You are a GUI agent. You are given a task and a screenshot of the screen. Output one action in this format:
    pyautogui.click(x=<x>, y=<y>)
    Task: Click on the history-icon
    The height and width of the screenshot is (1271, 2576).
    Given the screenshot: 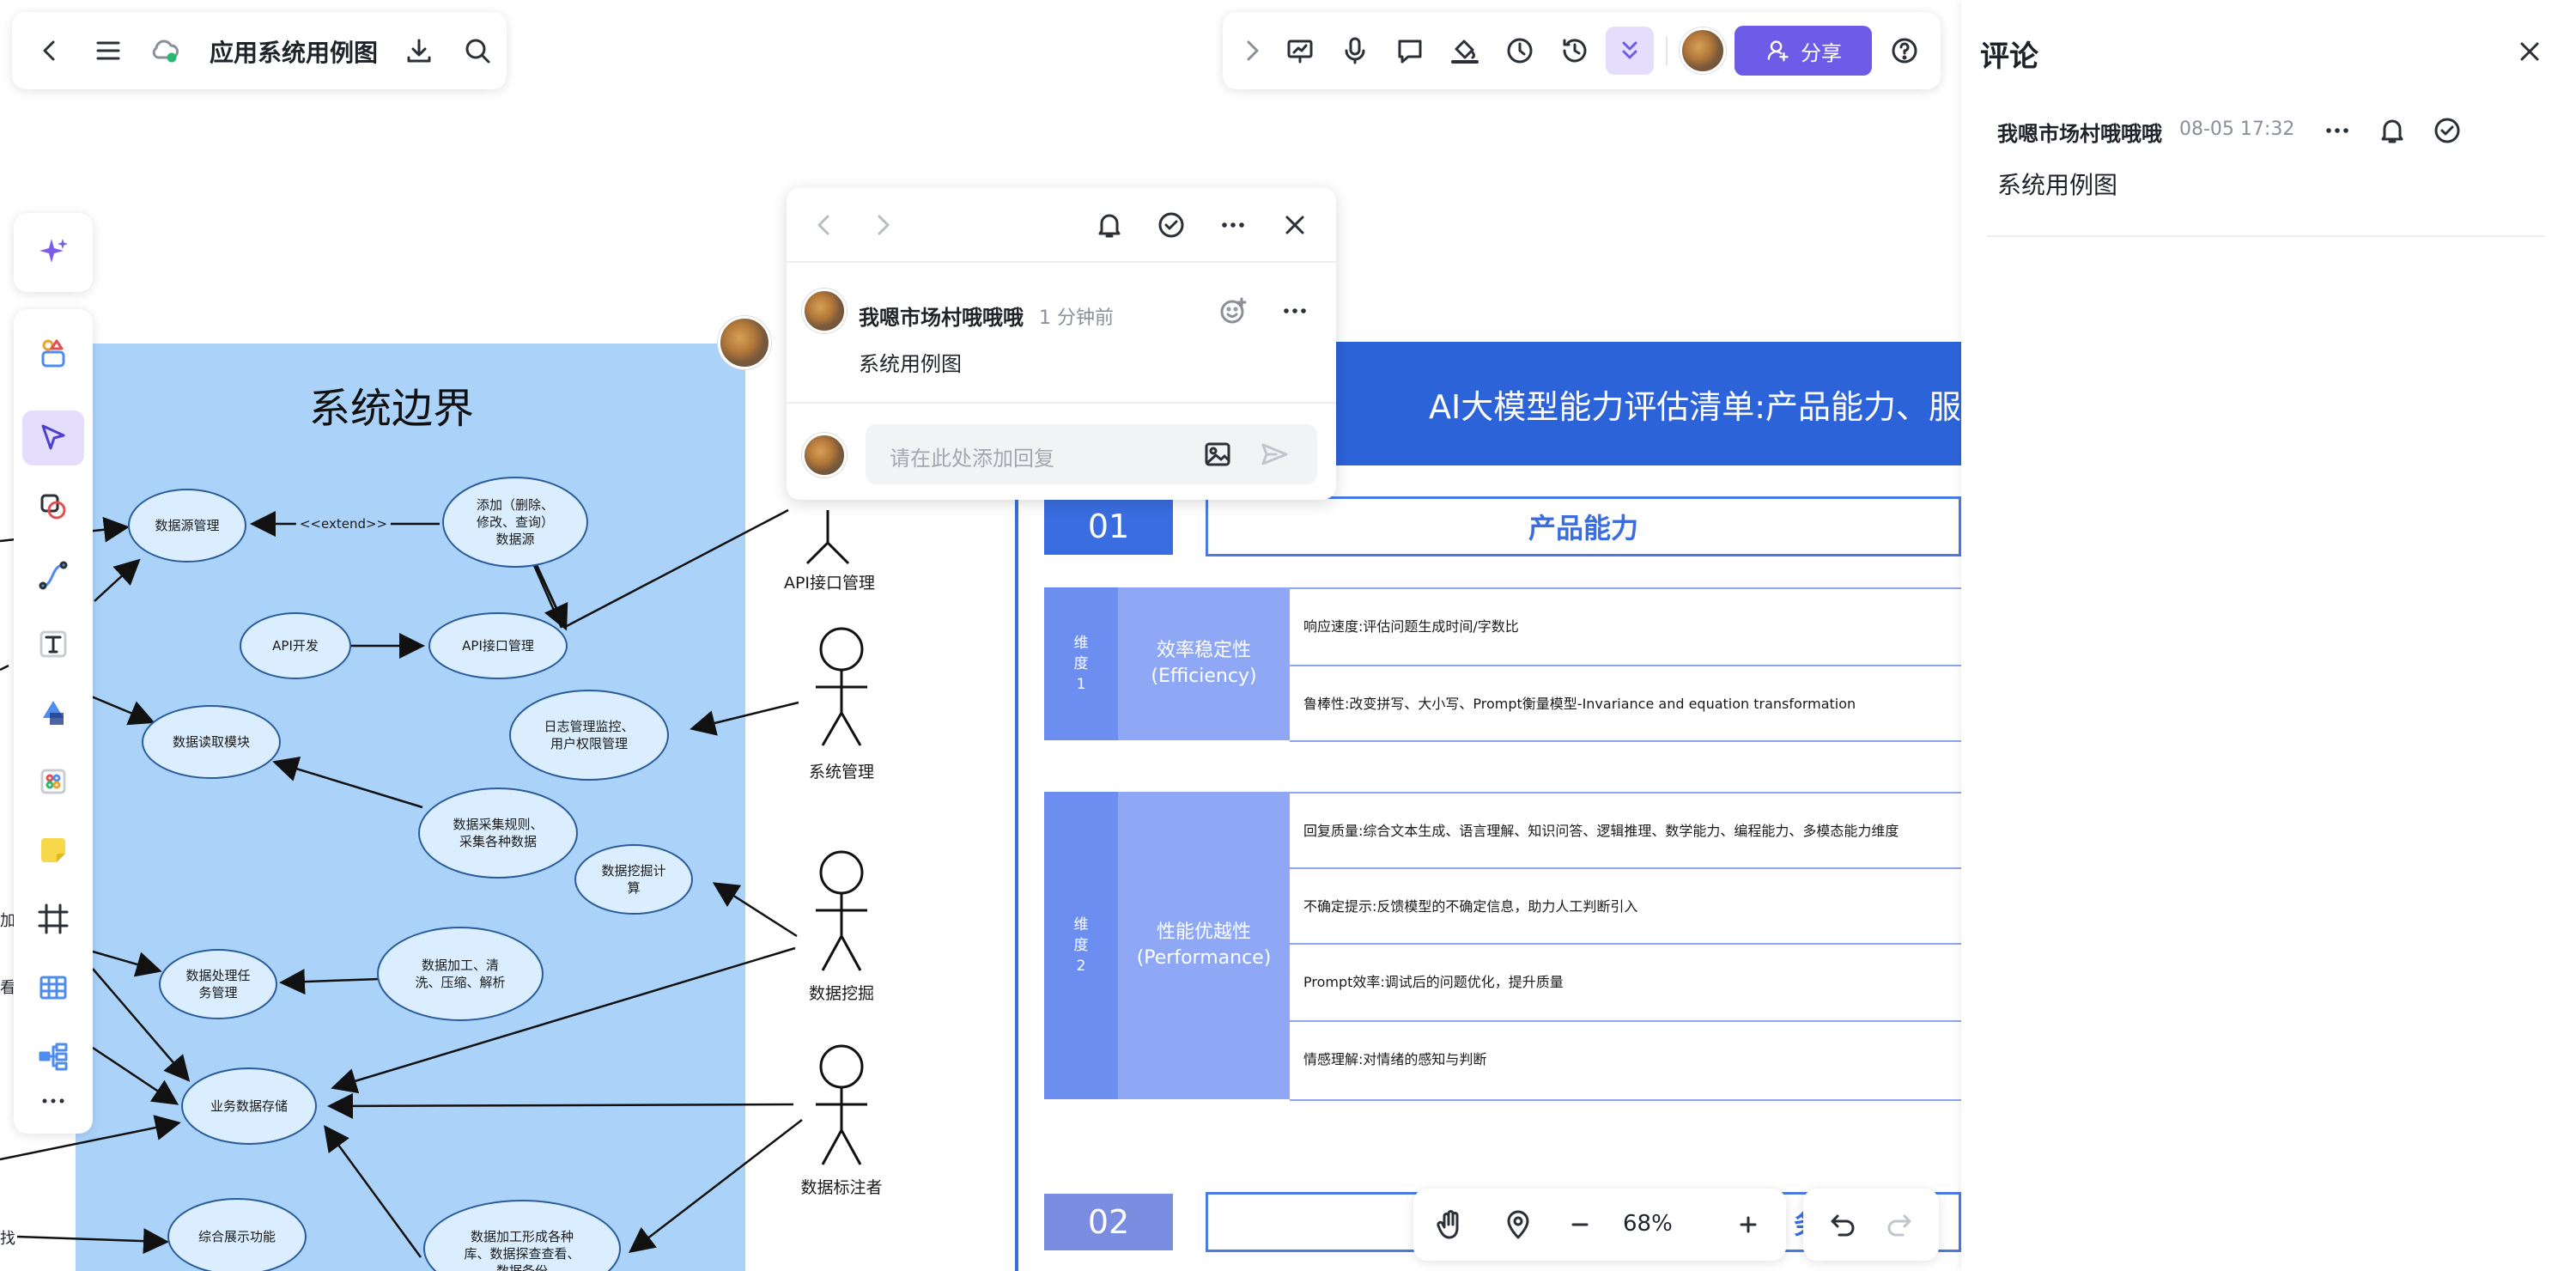 What is the action you would take?
    pyautogui.click(x=1575, y=51)
    